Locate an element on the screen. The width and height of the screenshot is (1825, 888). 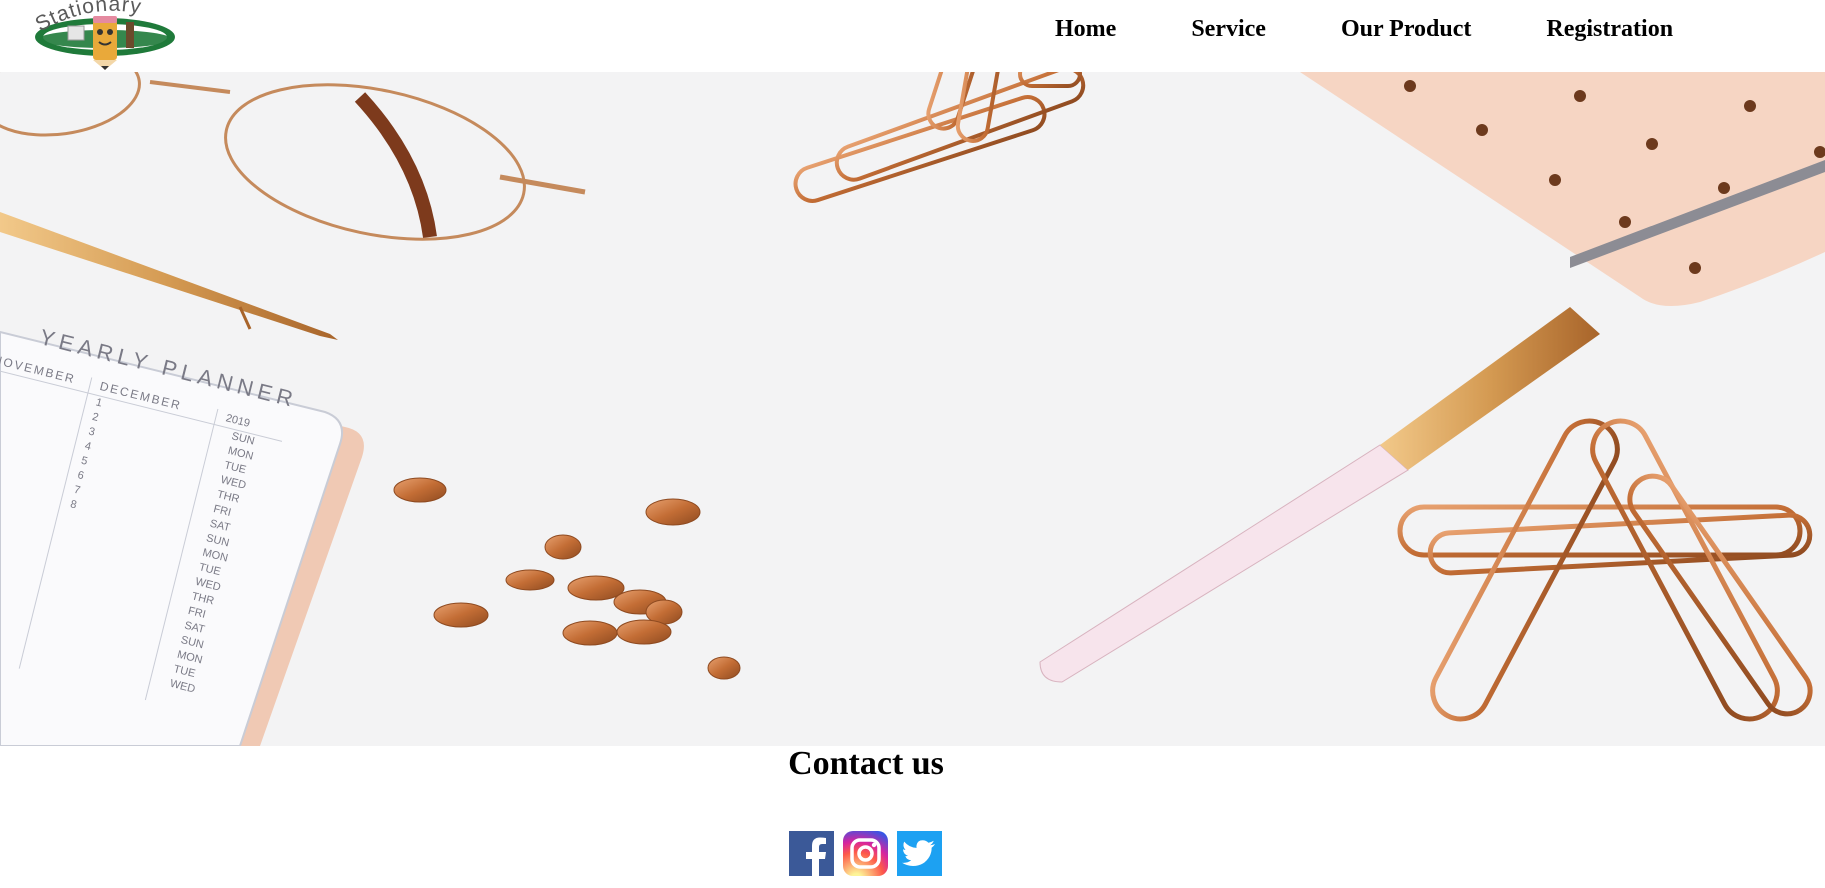
instagram-icon is located at coordinates (865, 853).